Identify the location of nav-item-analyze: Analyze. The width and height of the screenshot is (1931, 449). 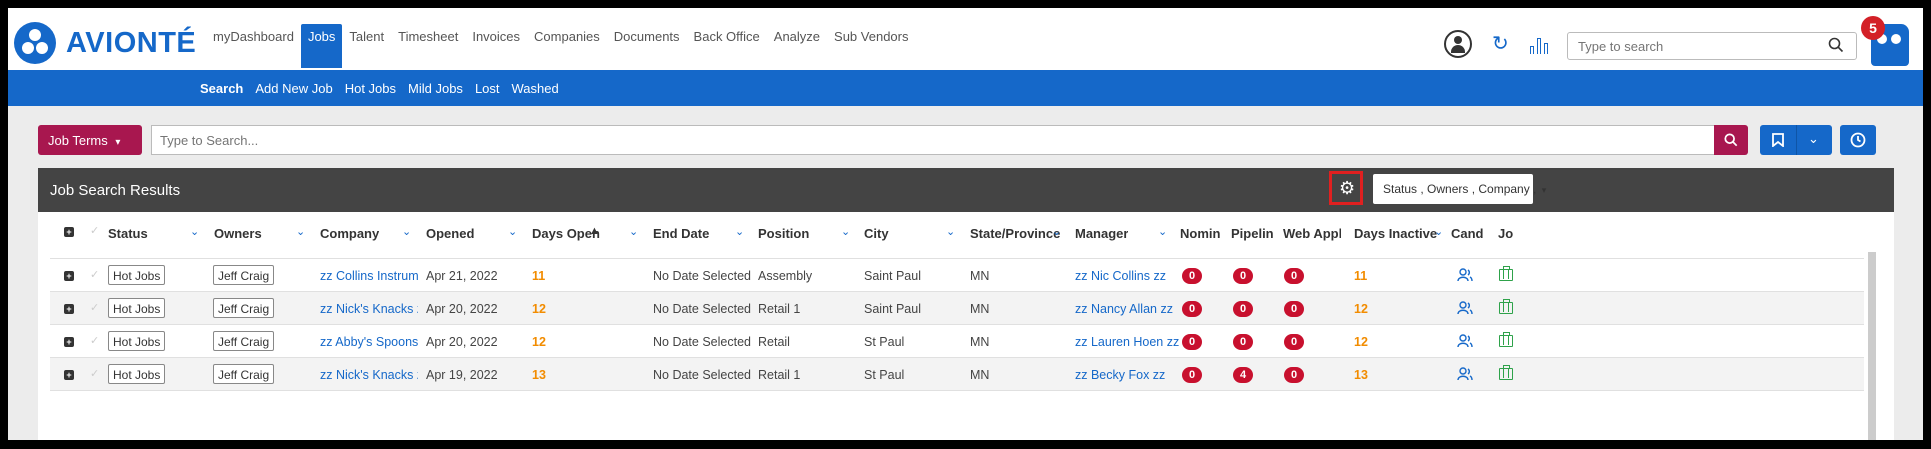
(797, 46).